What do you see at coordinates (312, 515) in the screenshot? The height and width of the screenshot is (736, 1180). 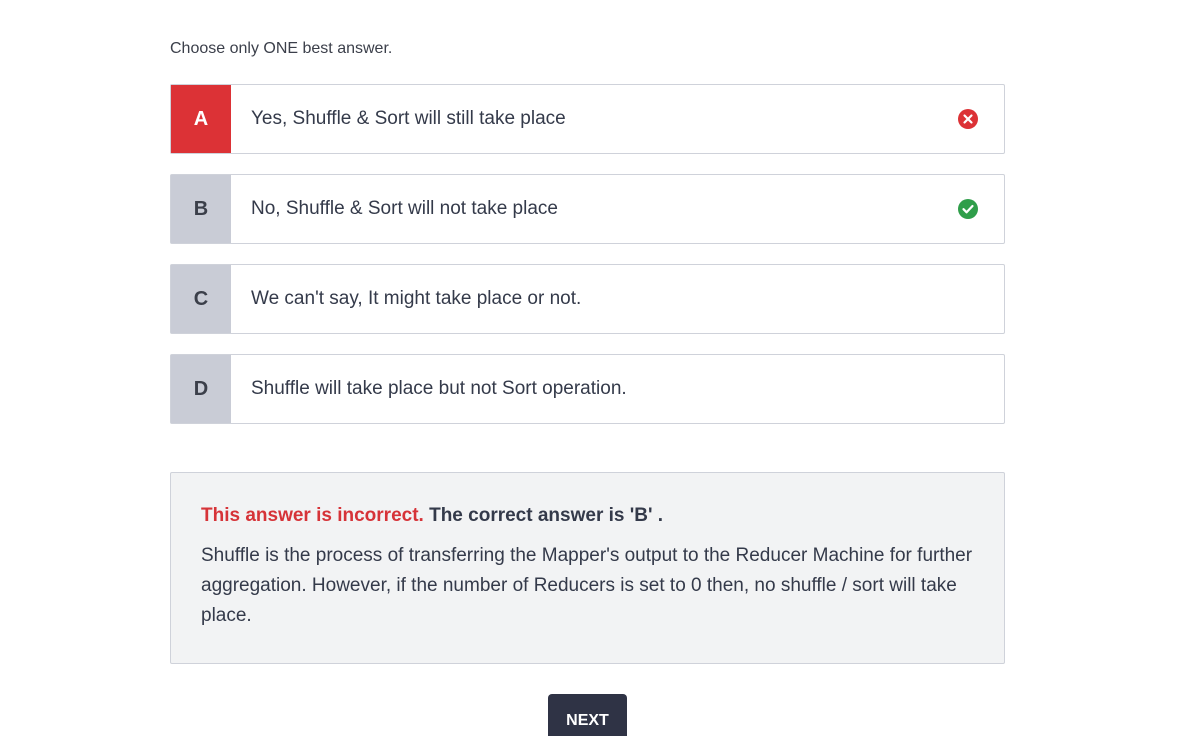 I see `incorrect-label: This answer is incorrect.` at bounding box center [312, 515].